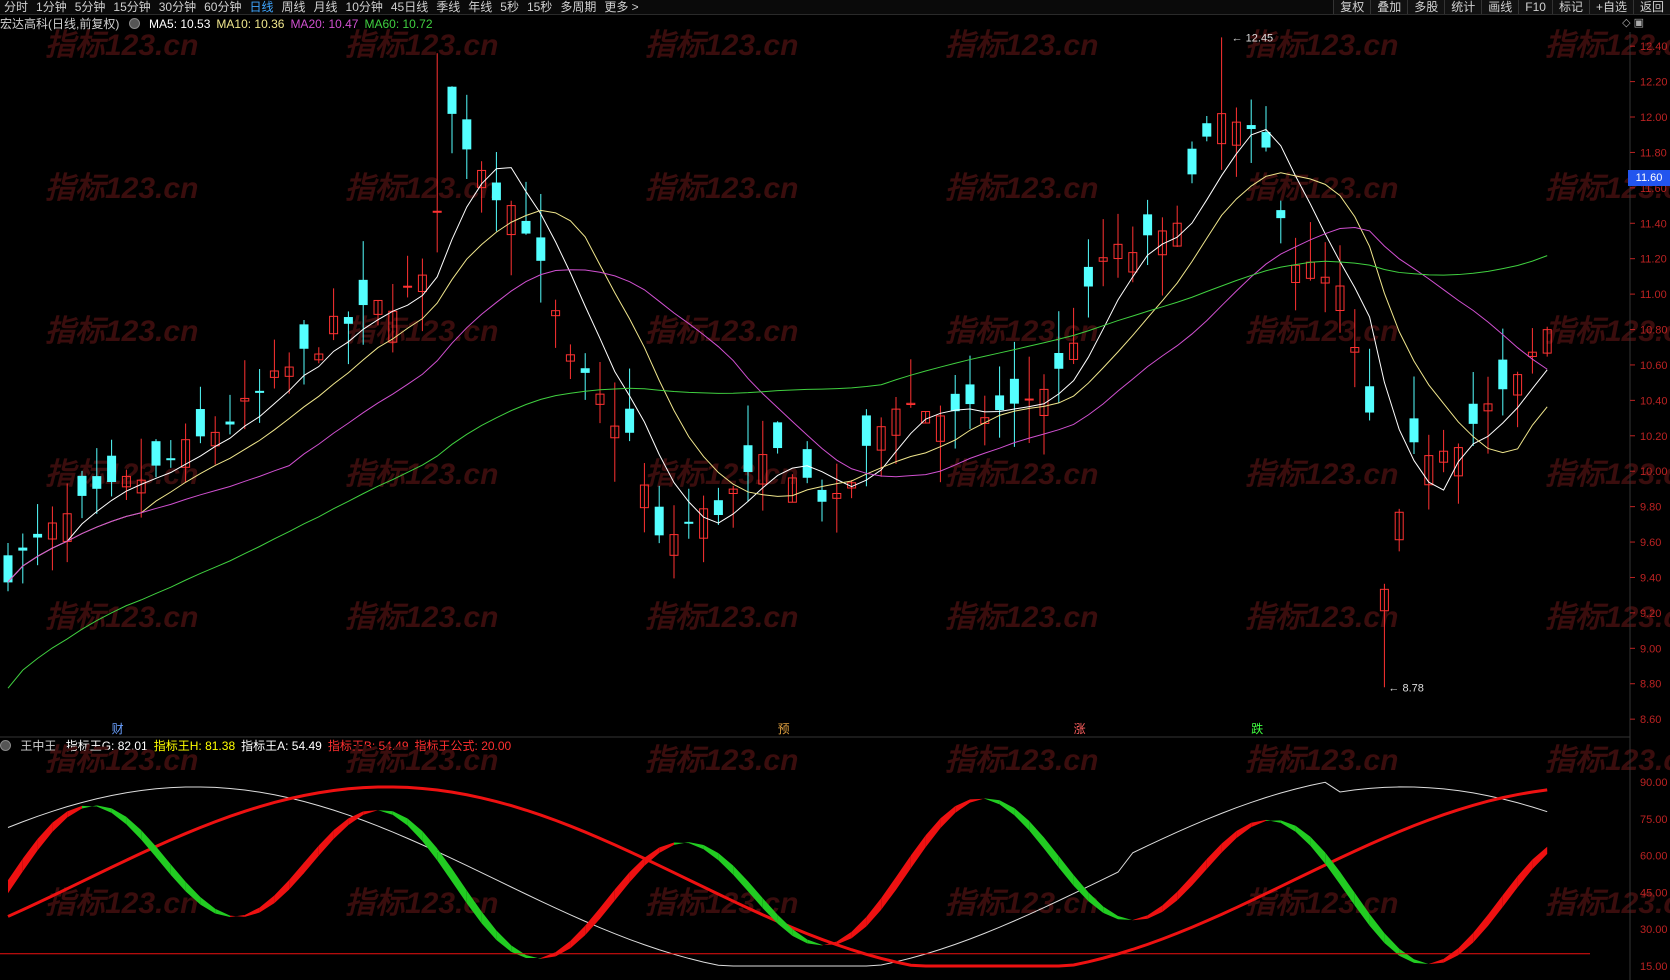  Describe the element at coordinates (368, 746) in the screenshot. I see `indicator-value: 指标王B: 54.49` at that location.